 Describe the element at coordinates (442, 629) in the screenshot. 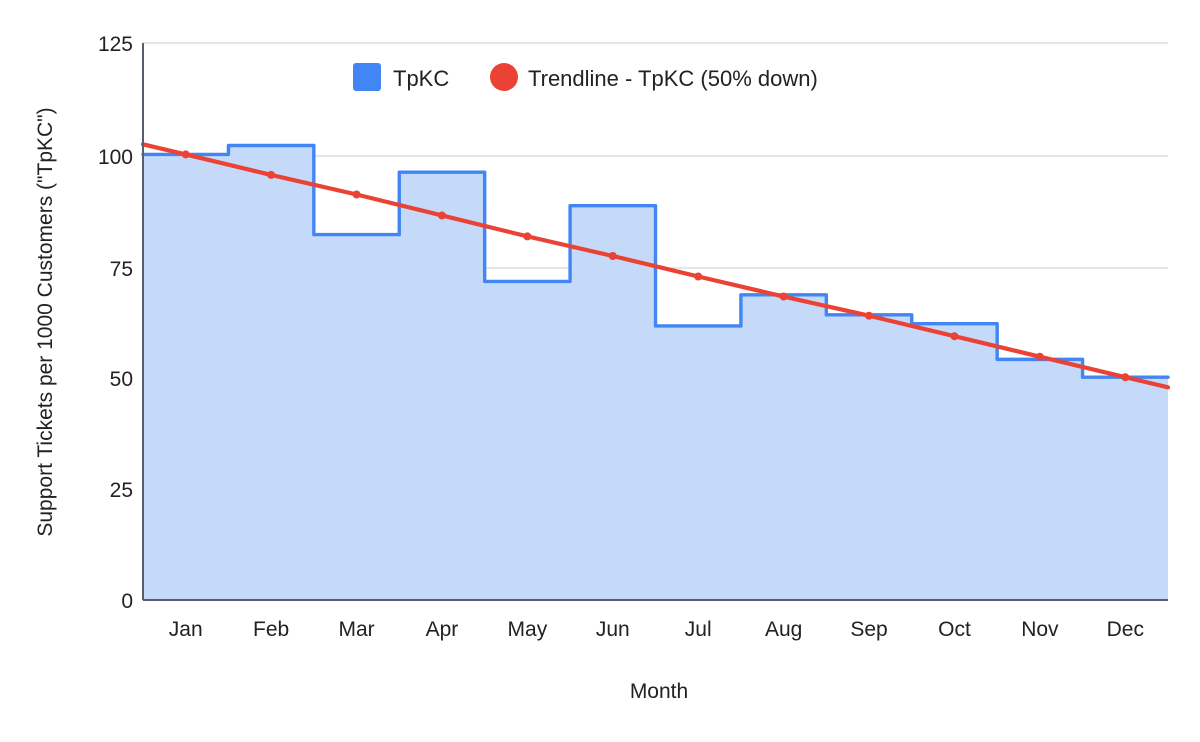

I see `x-tick-label: Apr` at that location.